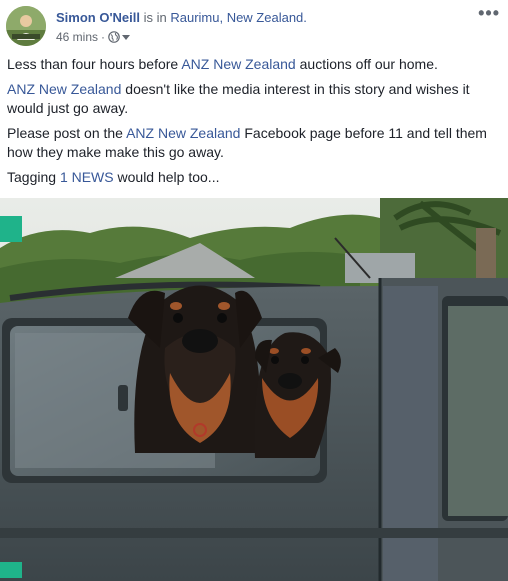 The width and height of the screenshot is (508, 581). I want to click on avatar, so click(26, 26).